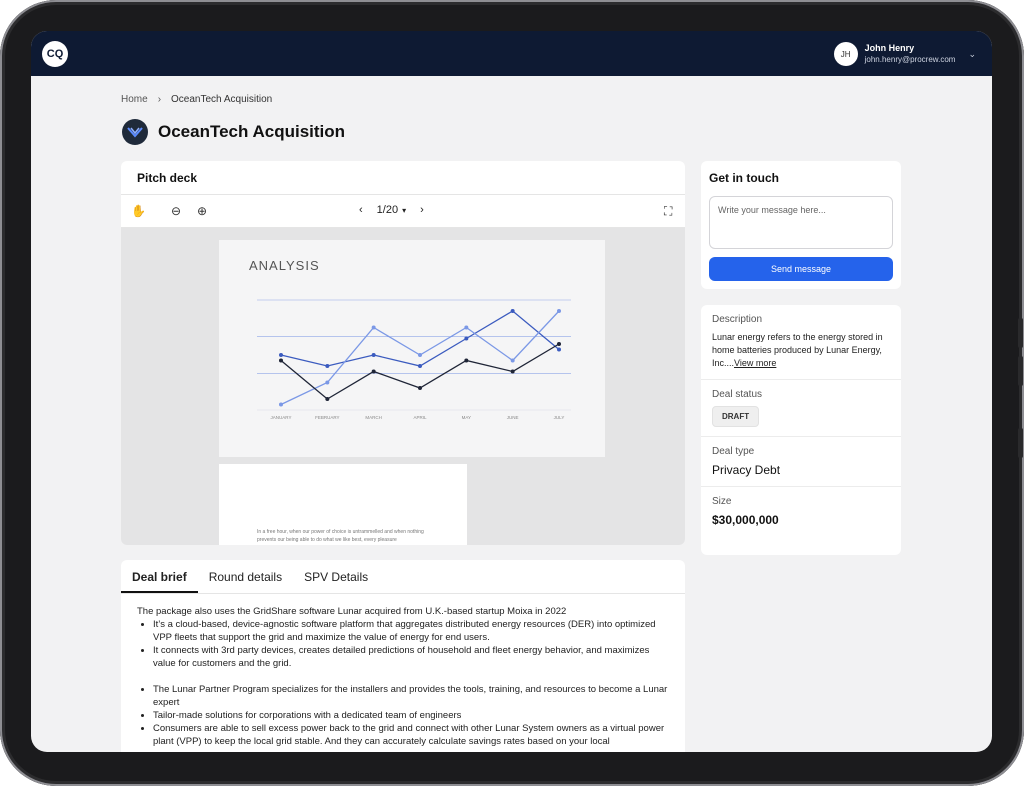 This screenshot has height=786, width=1024. I want to click on x-tick-label: MAY, so click(466, 417).